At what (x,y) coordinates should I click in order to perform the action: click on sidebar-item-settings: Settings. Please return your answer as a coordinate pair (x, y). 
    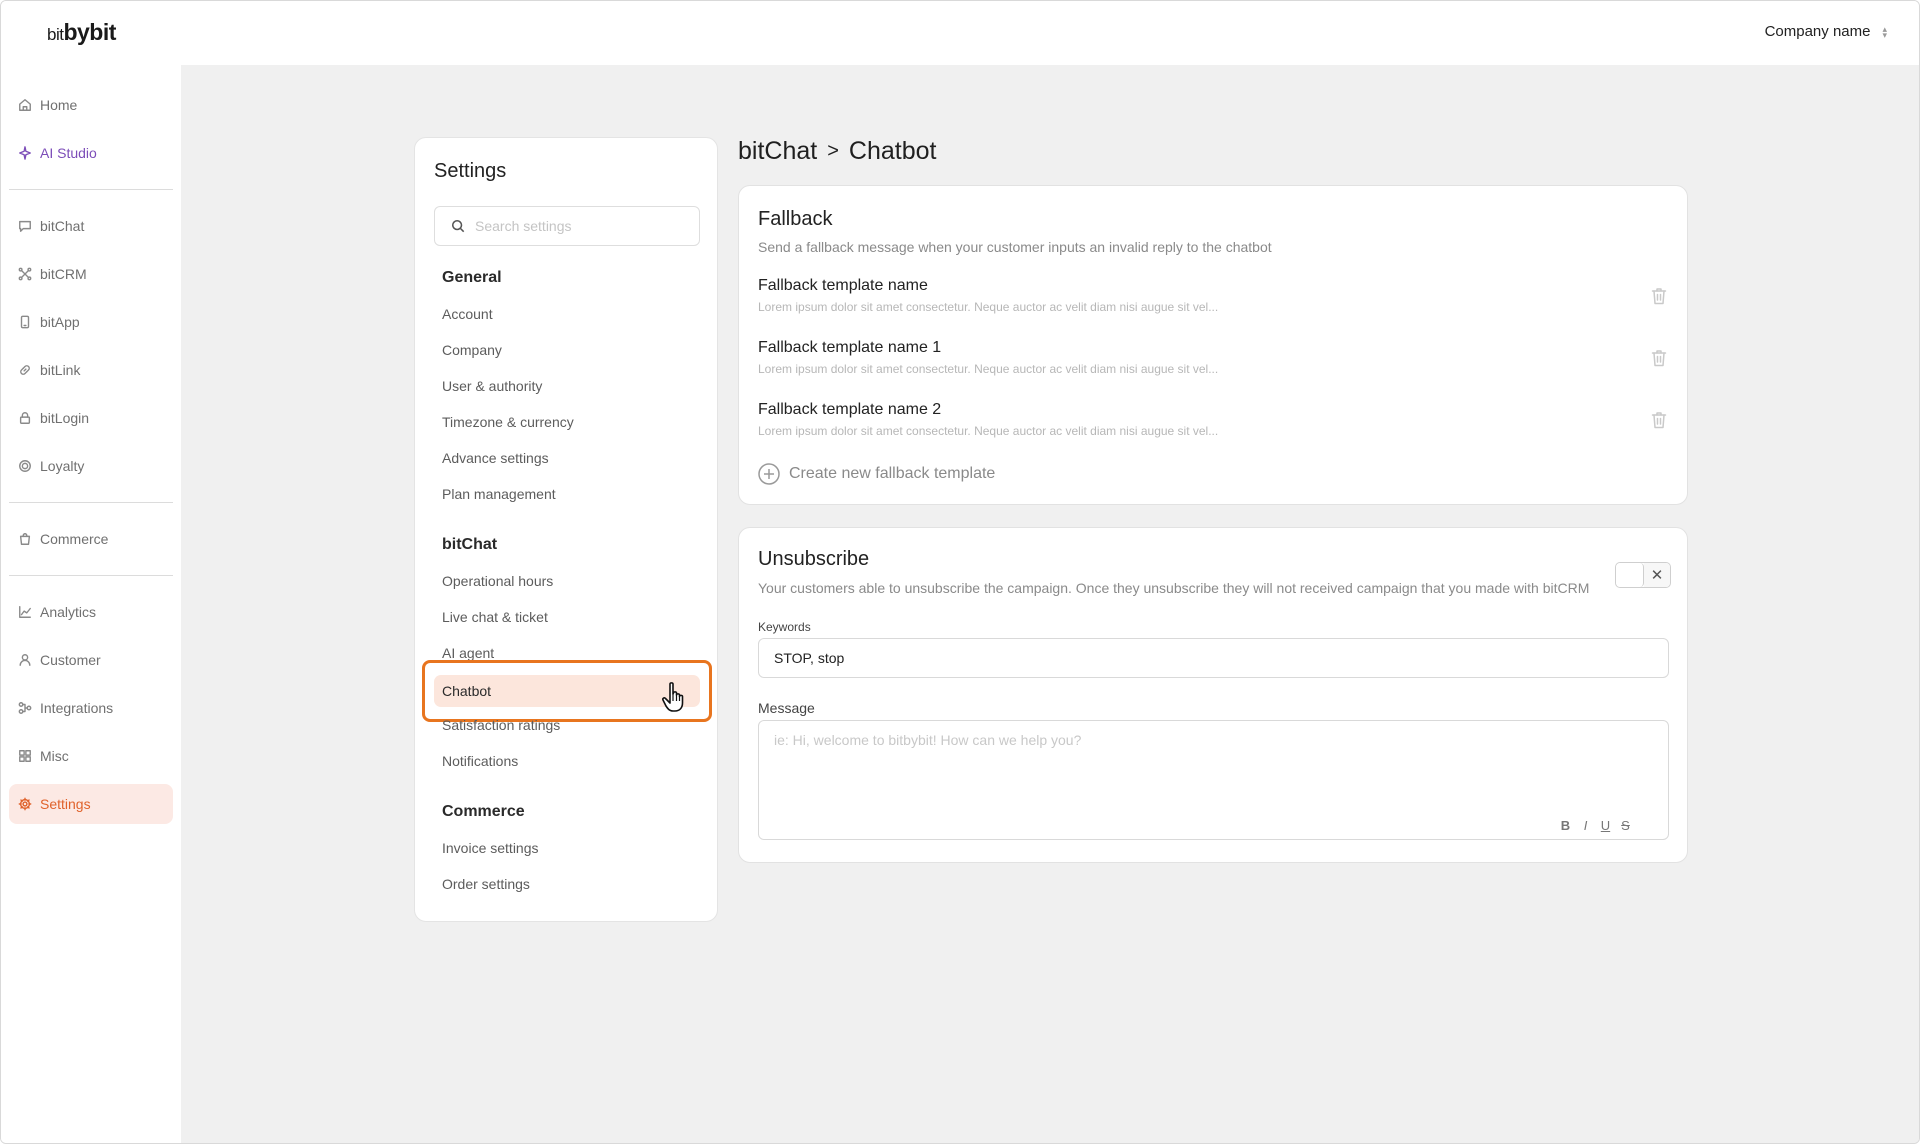
    Looking at the image, I should click on (91, 804).